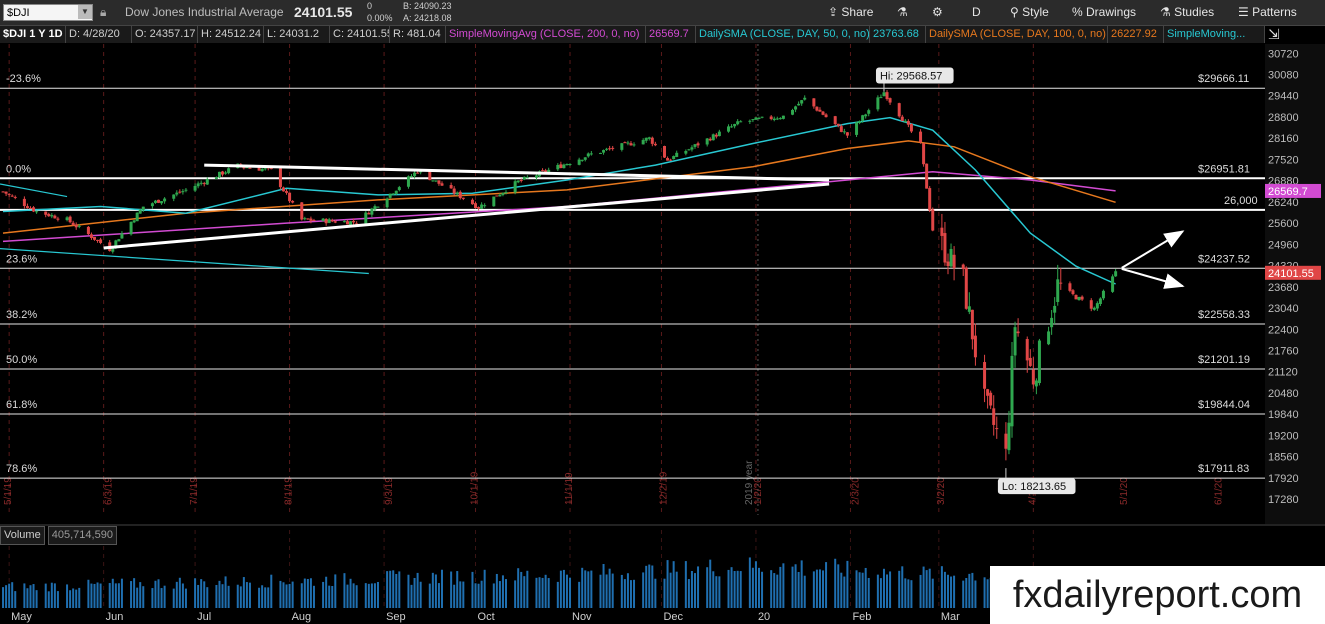  Describe the element at coordinates (911, 76) in the screenshot. I see `hi-callout-text: Hi: 29568.57` at that location.